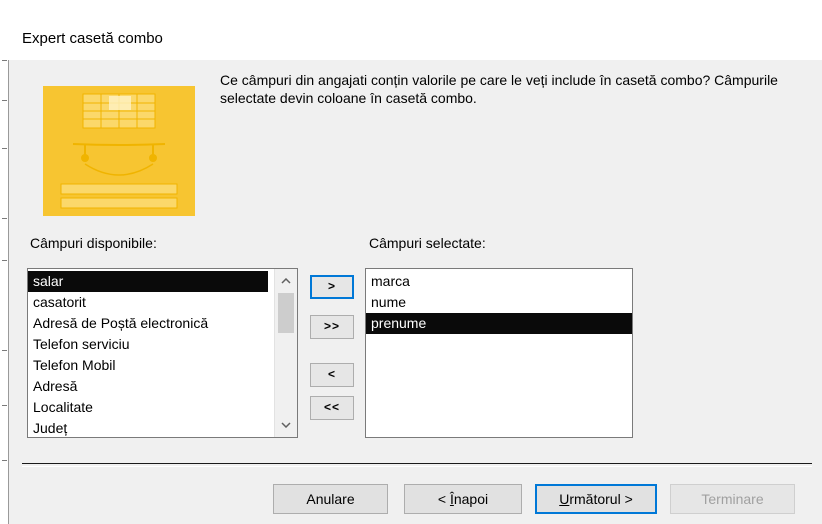 This screenshot has height=524, width=822. I want to click on list-item: Adresă, so click(148, 386).